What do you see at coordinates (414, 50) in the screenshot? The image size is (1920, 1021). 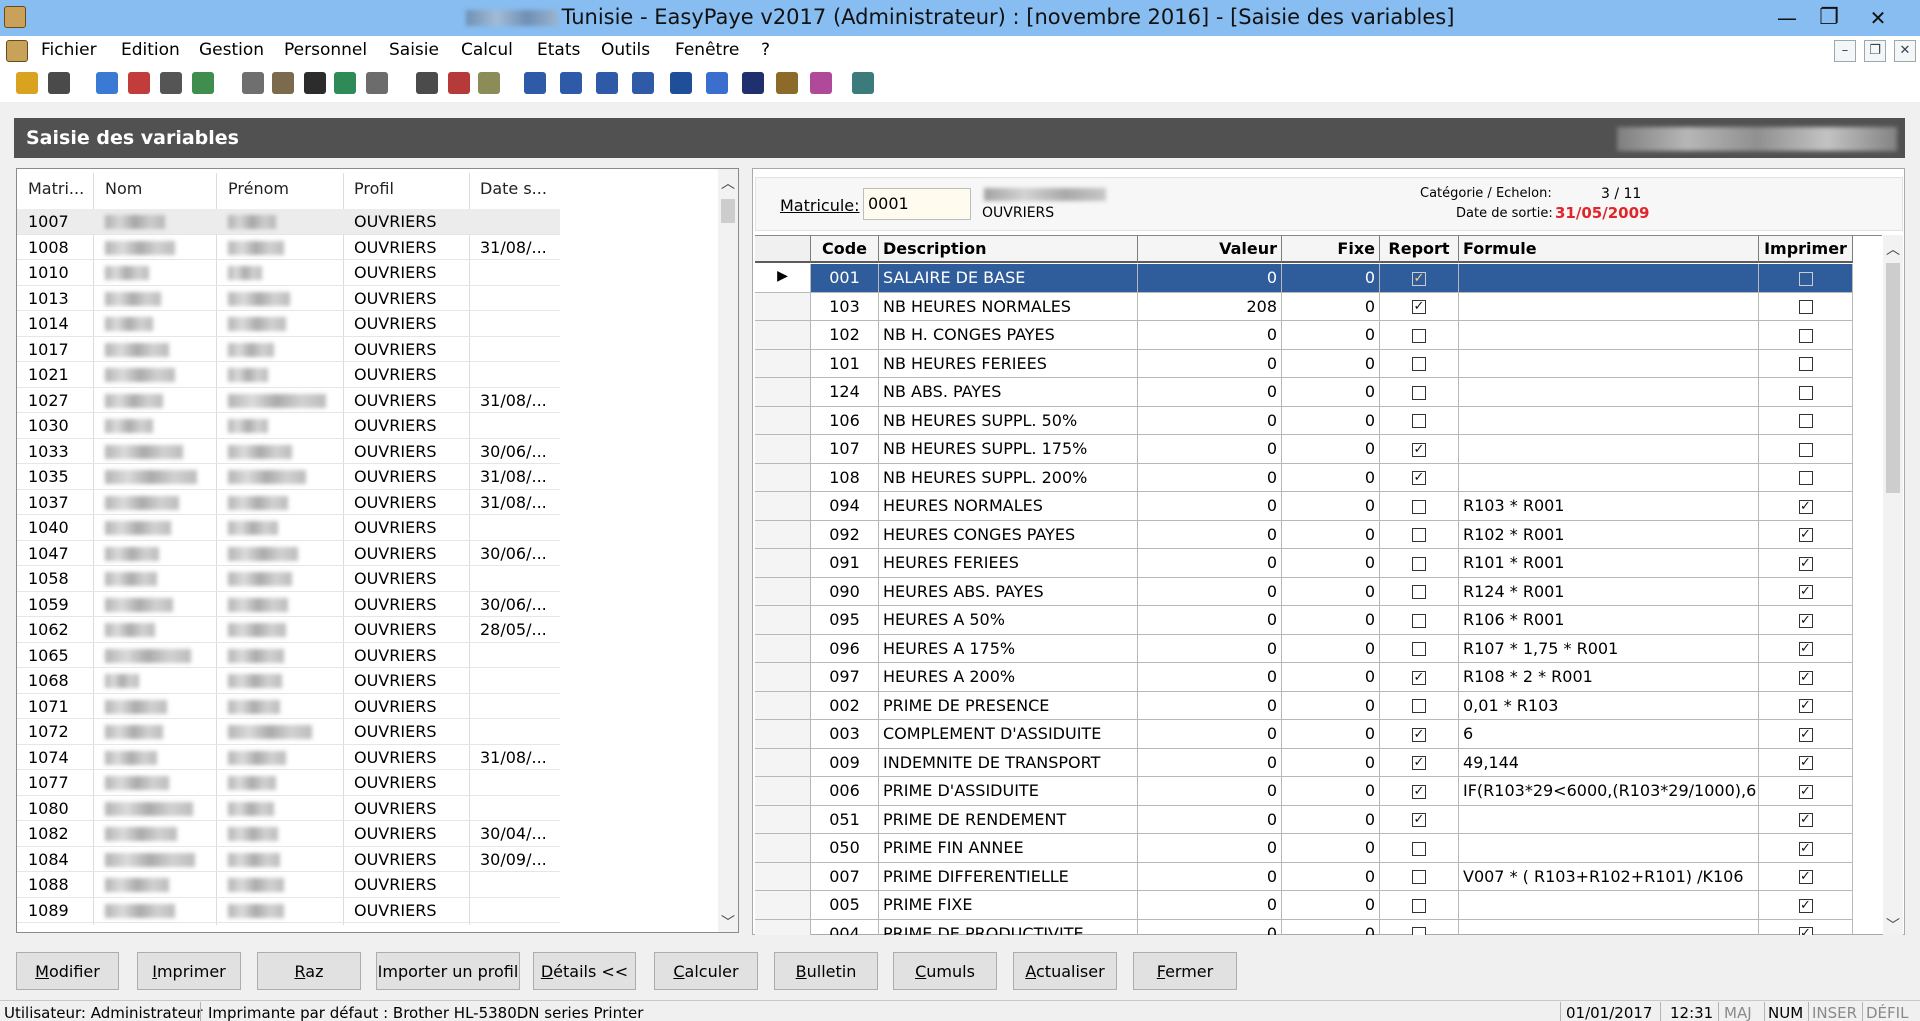 I see `menu-saisie: Saisie` at bounding box center [414, 50].